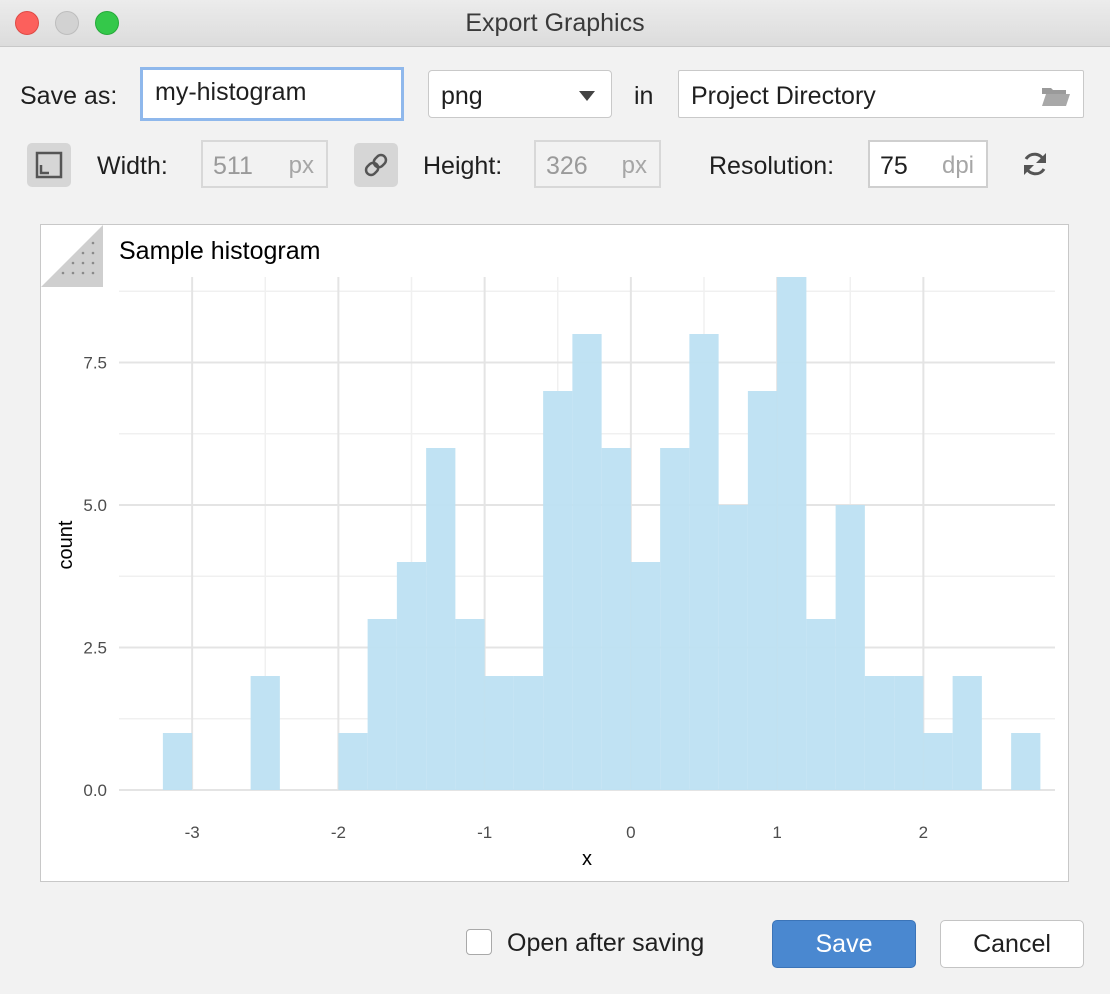  What do you see at coordinates (95, 790) in the screenshot?
I see `y-tick-label: 0.0` at bounding box center [95, 790].